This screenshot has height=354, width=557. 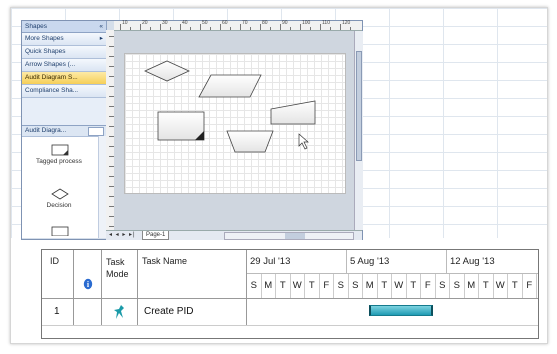 What do you see at coordinates (230, 86) in the screenshot?
I see `parallelogram-shape` at bounding box center [230, 86].